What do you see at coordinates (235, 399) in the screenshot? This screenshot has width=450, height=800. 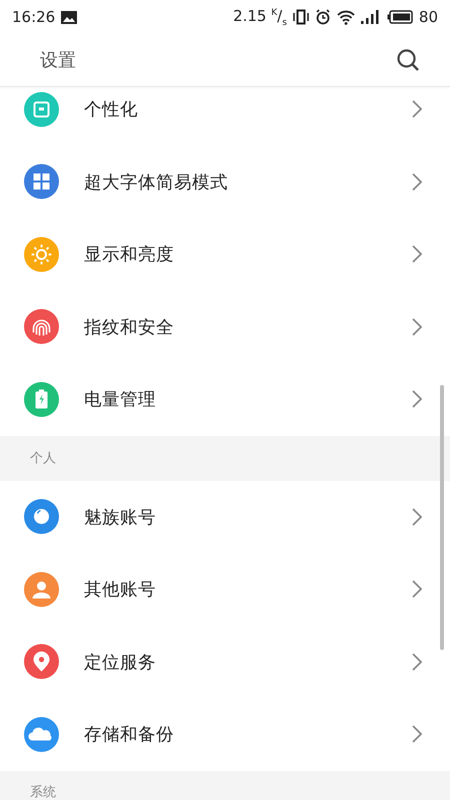 I see `settings-item: 电量管理` at bounding box center [235, 399].